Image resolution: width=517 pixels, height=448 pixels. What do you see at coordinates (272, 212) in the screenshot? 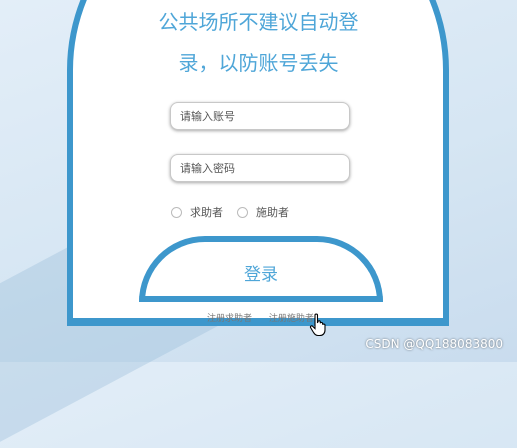
I see `radio-helper-label: 施助者` at bounding box center [272, 212].